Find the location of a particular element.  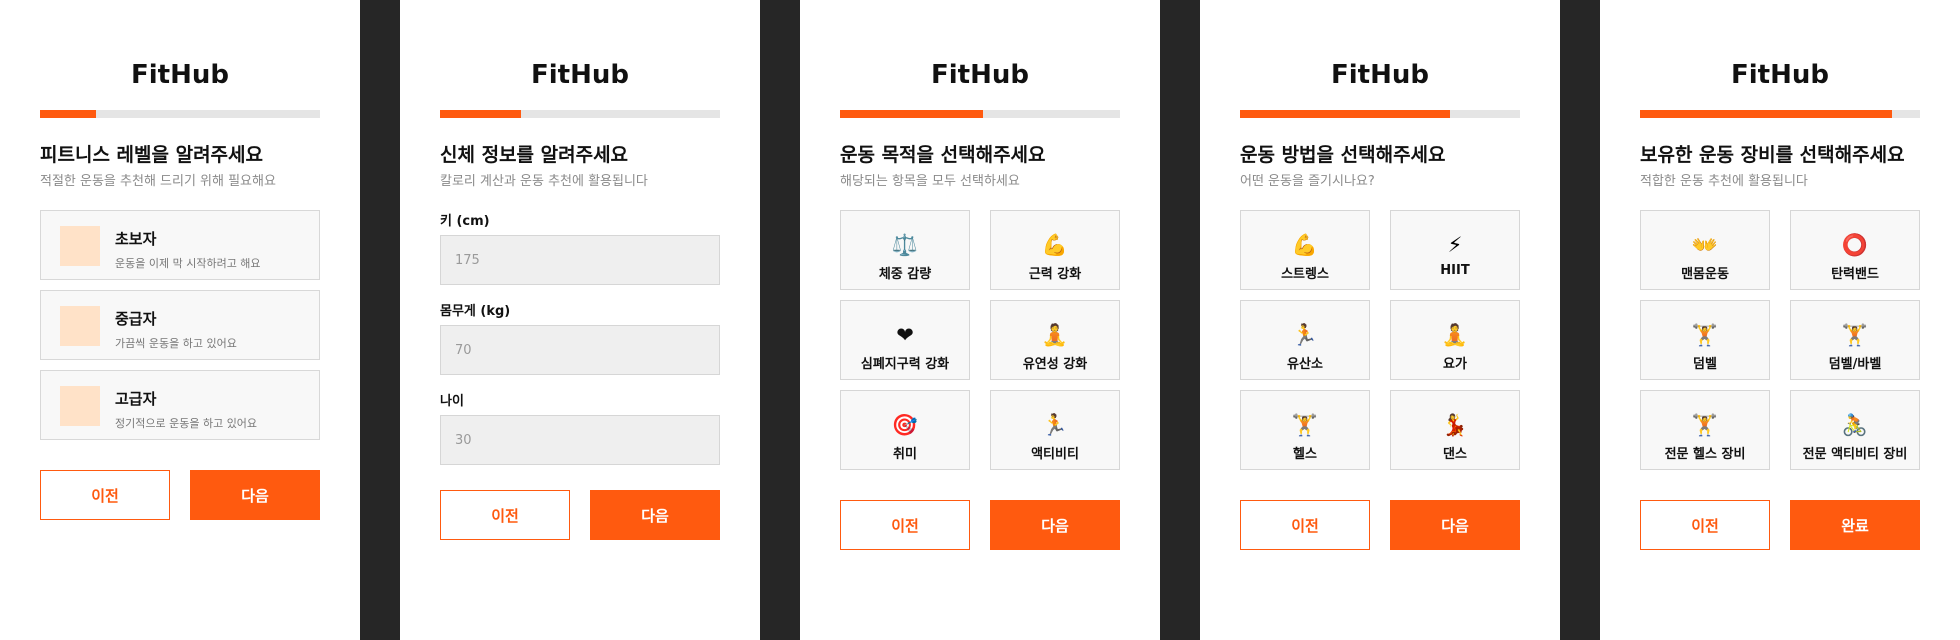

option-label: 취미 is located at coordinates (905, 454).